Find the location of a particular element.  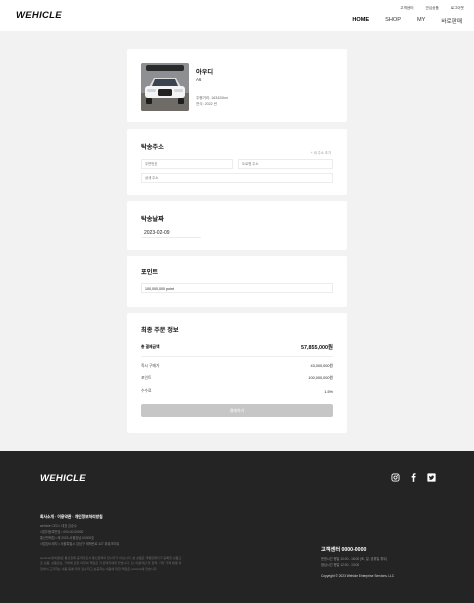

point-row: 포인트 100,000,000원 is located at coordinates (237, 378).